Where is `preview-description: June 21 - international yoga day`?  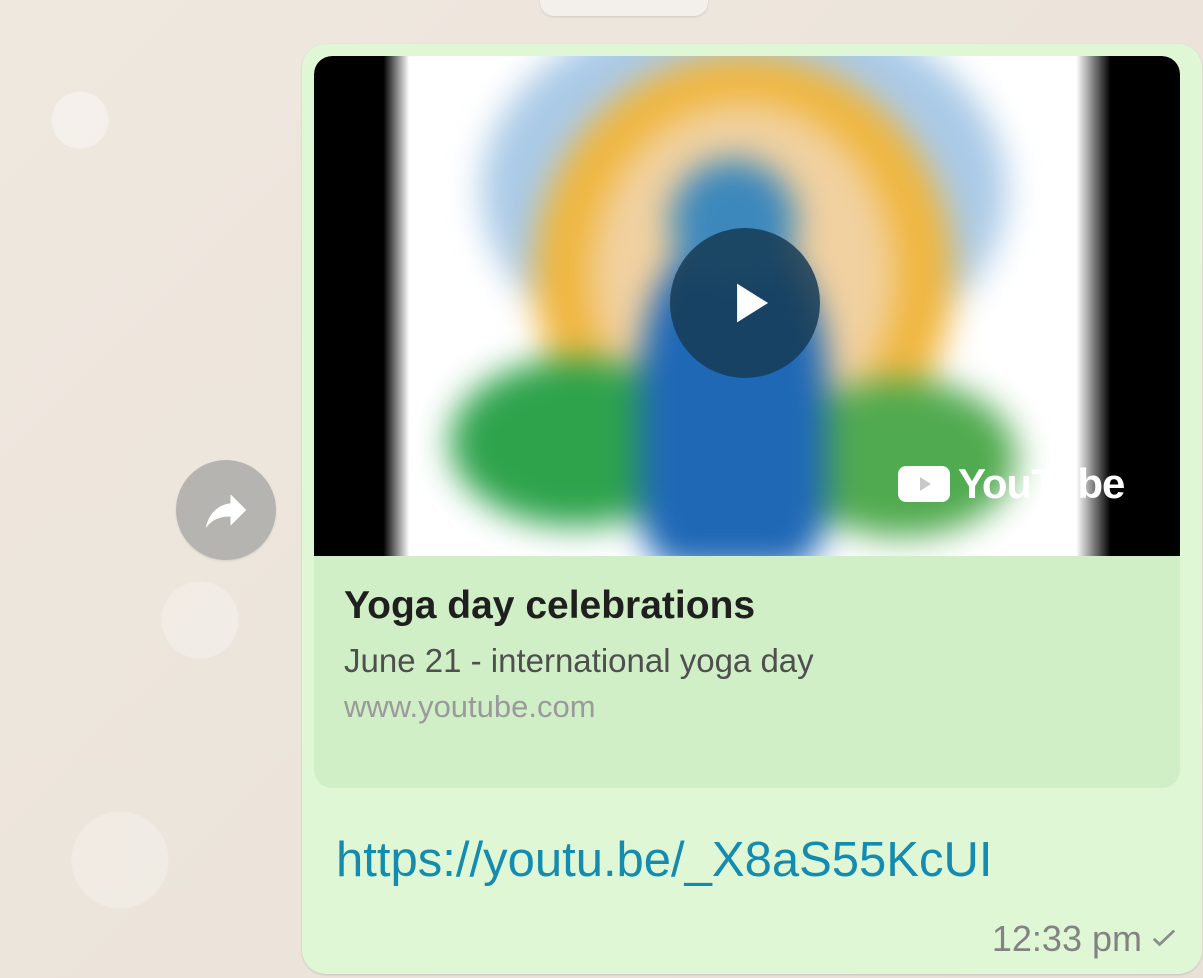 preview-description: June 21 - international yoga day is located at coordinates (579, 660).